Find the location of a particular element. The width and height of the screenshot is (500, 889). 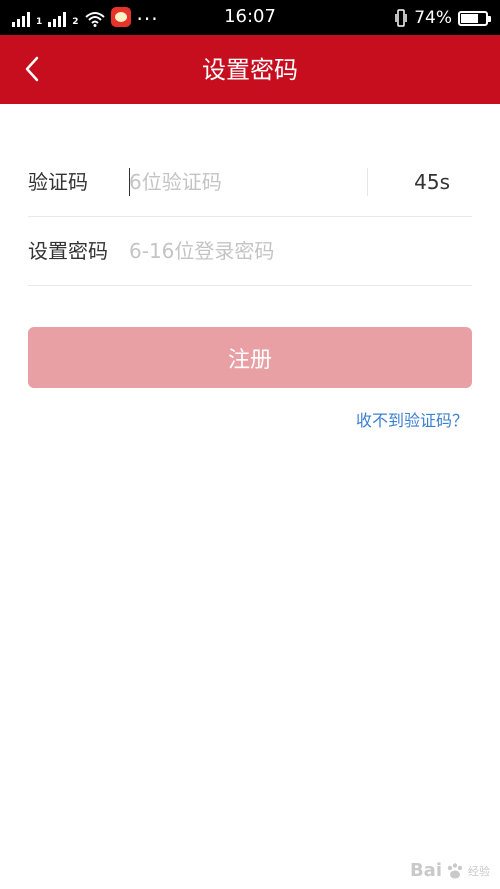

page-title: 设置密码 is located at coordinates (250, 70).